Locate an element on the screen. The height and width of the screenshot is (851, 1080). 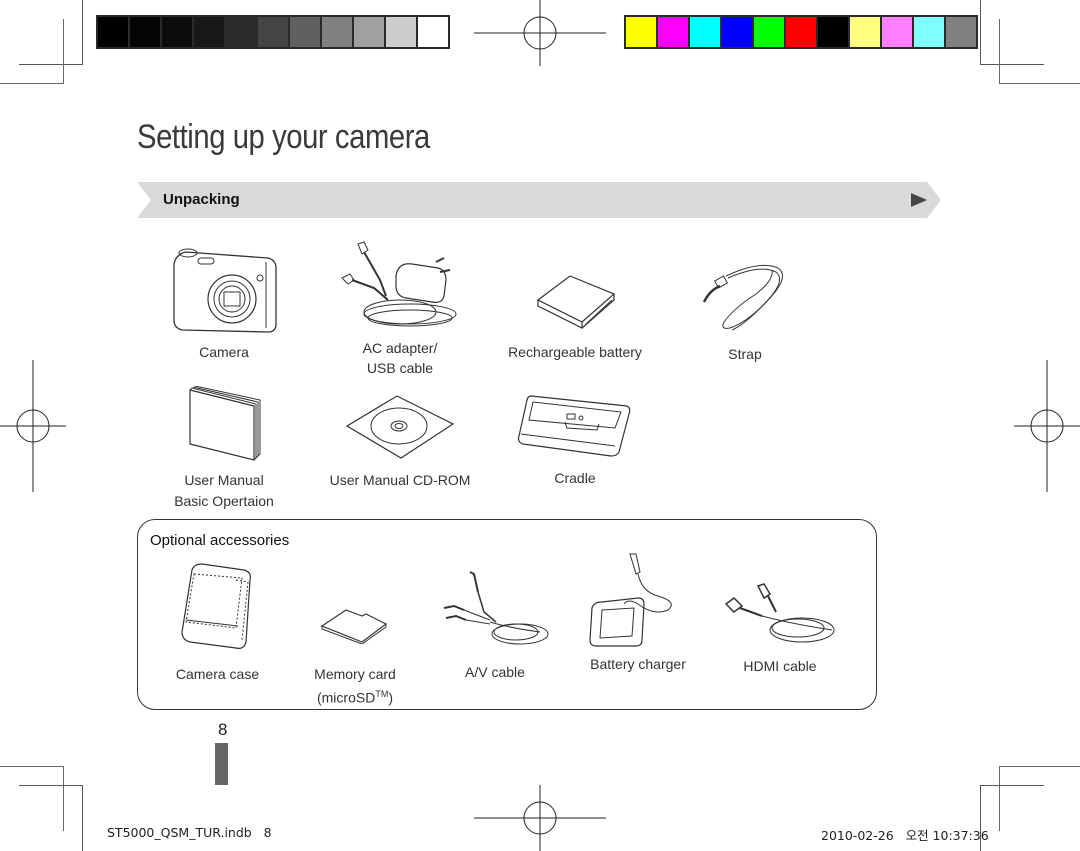
item-label-line2: Basic Opertaion is located at coordinates (224, 501).